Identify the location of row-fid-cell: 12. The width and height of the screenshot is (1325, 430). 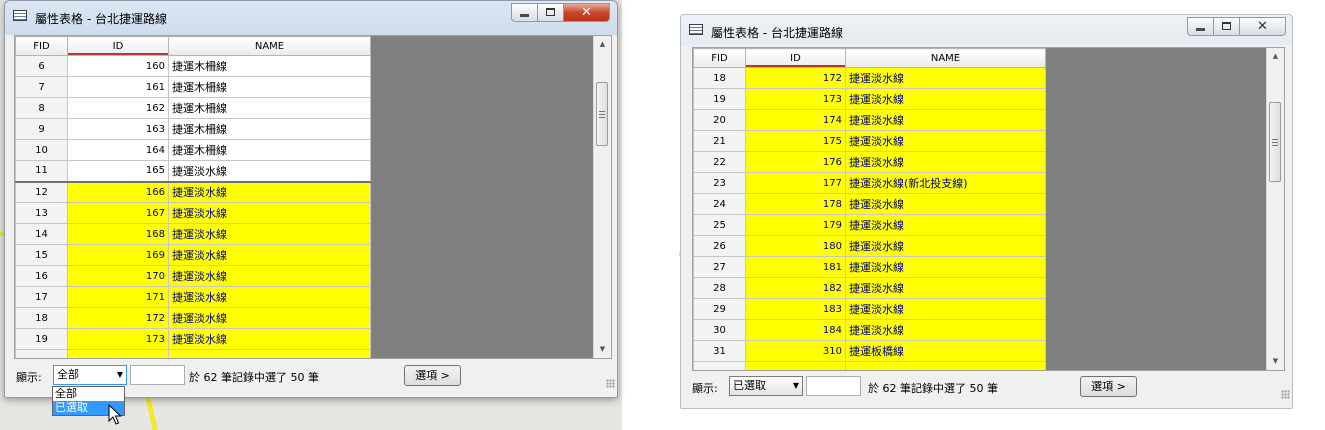
(41, 191).